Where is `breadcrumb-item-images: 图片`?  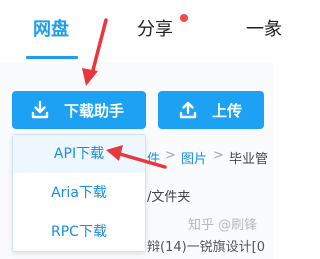
breadcrumb-item-images: 图片 is located at coordinates (194, 157).